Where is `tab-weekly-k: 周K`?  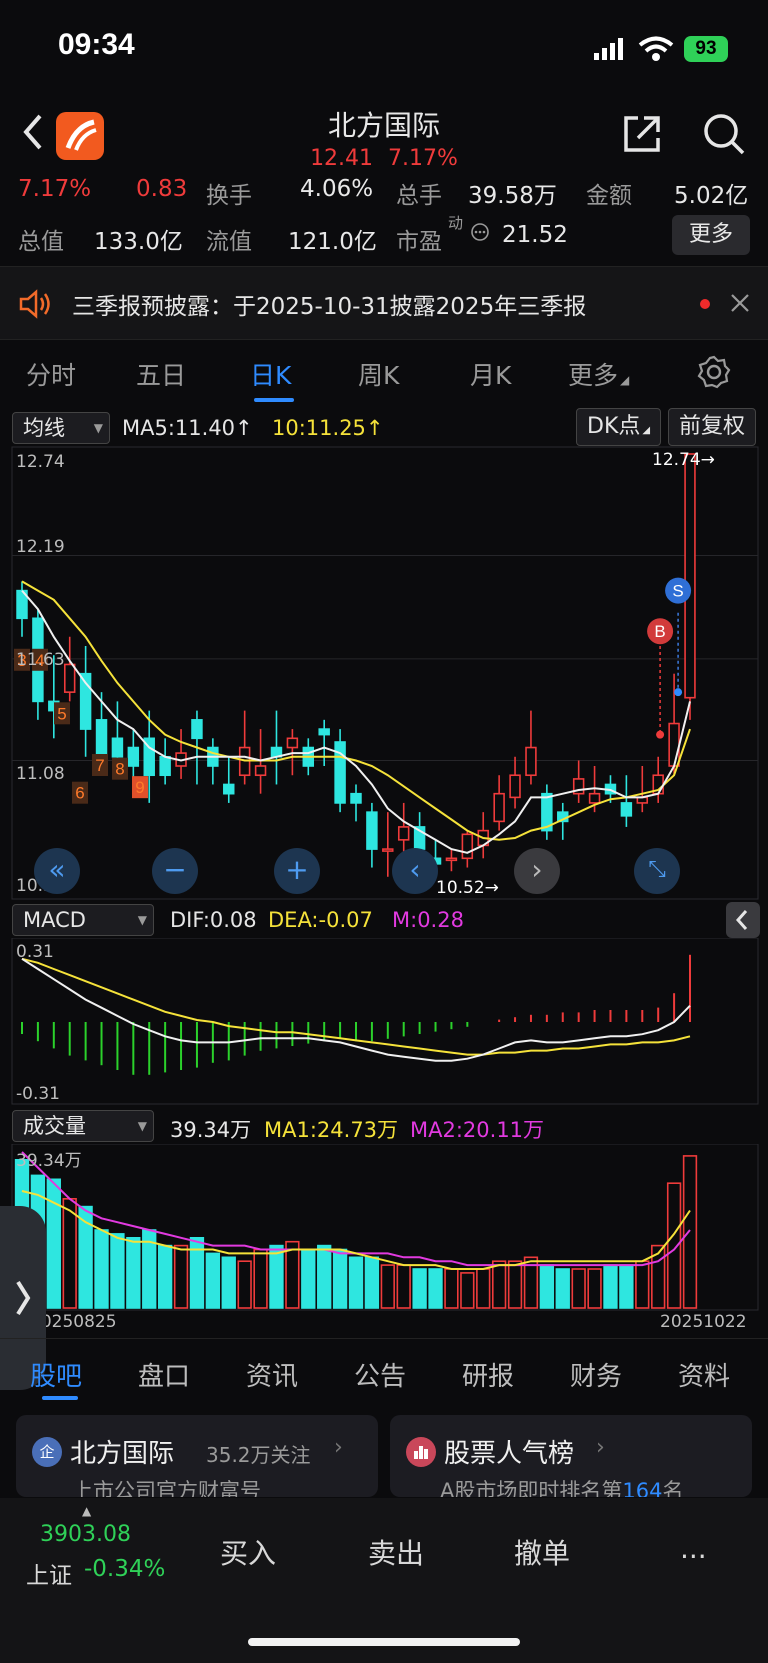 tab-weekly-k: 周K is located at coordinates (378, 374).